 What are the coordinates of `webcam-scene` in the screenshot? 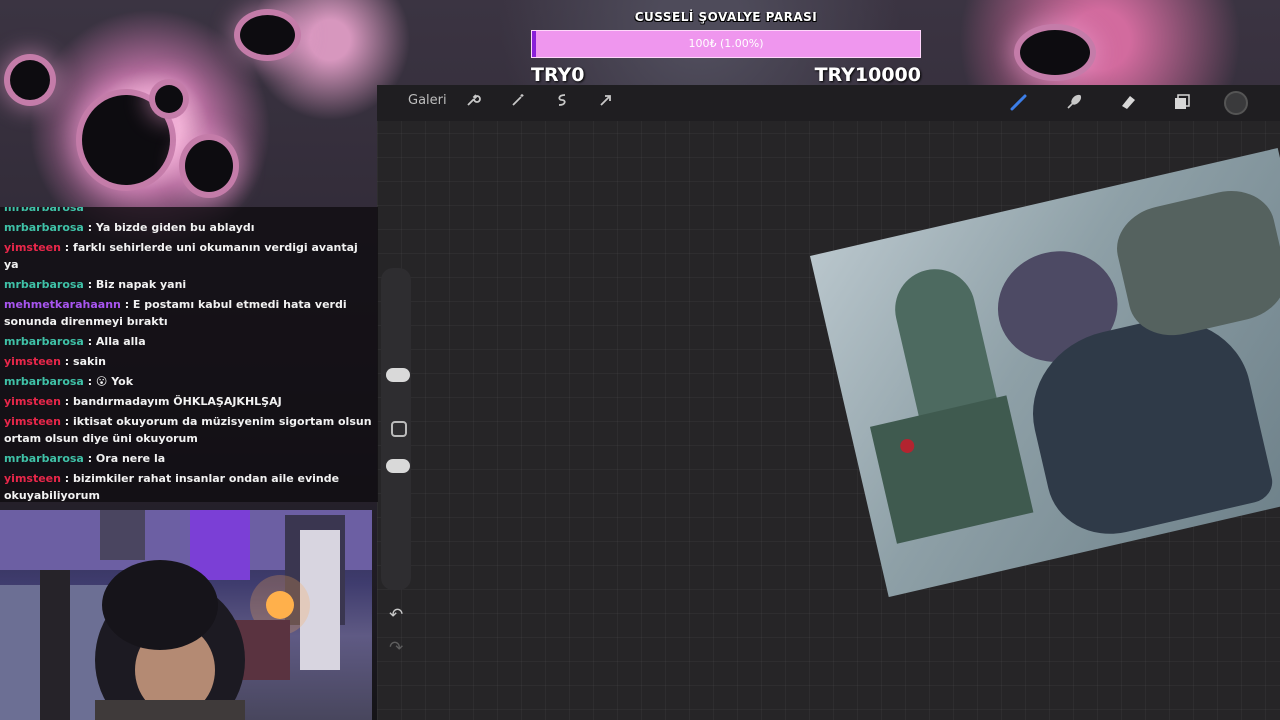 It's located at (186, 615).